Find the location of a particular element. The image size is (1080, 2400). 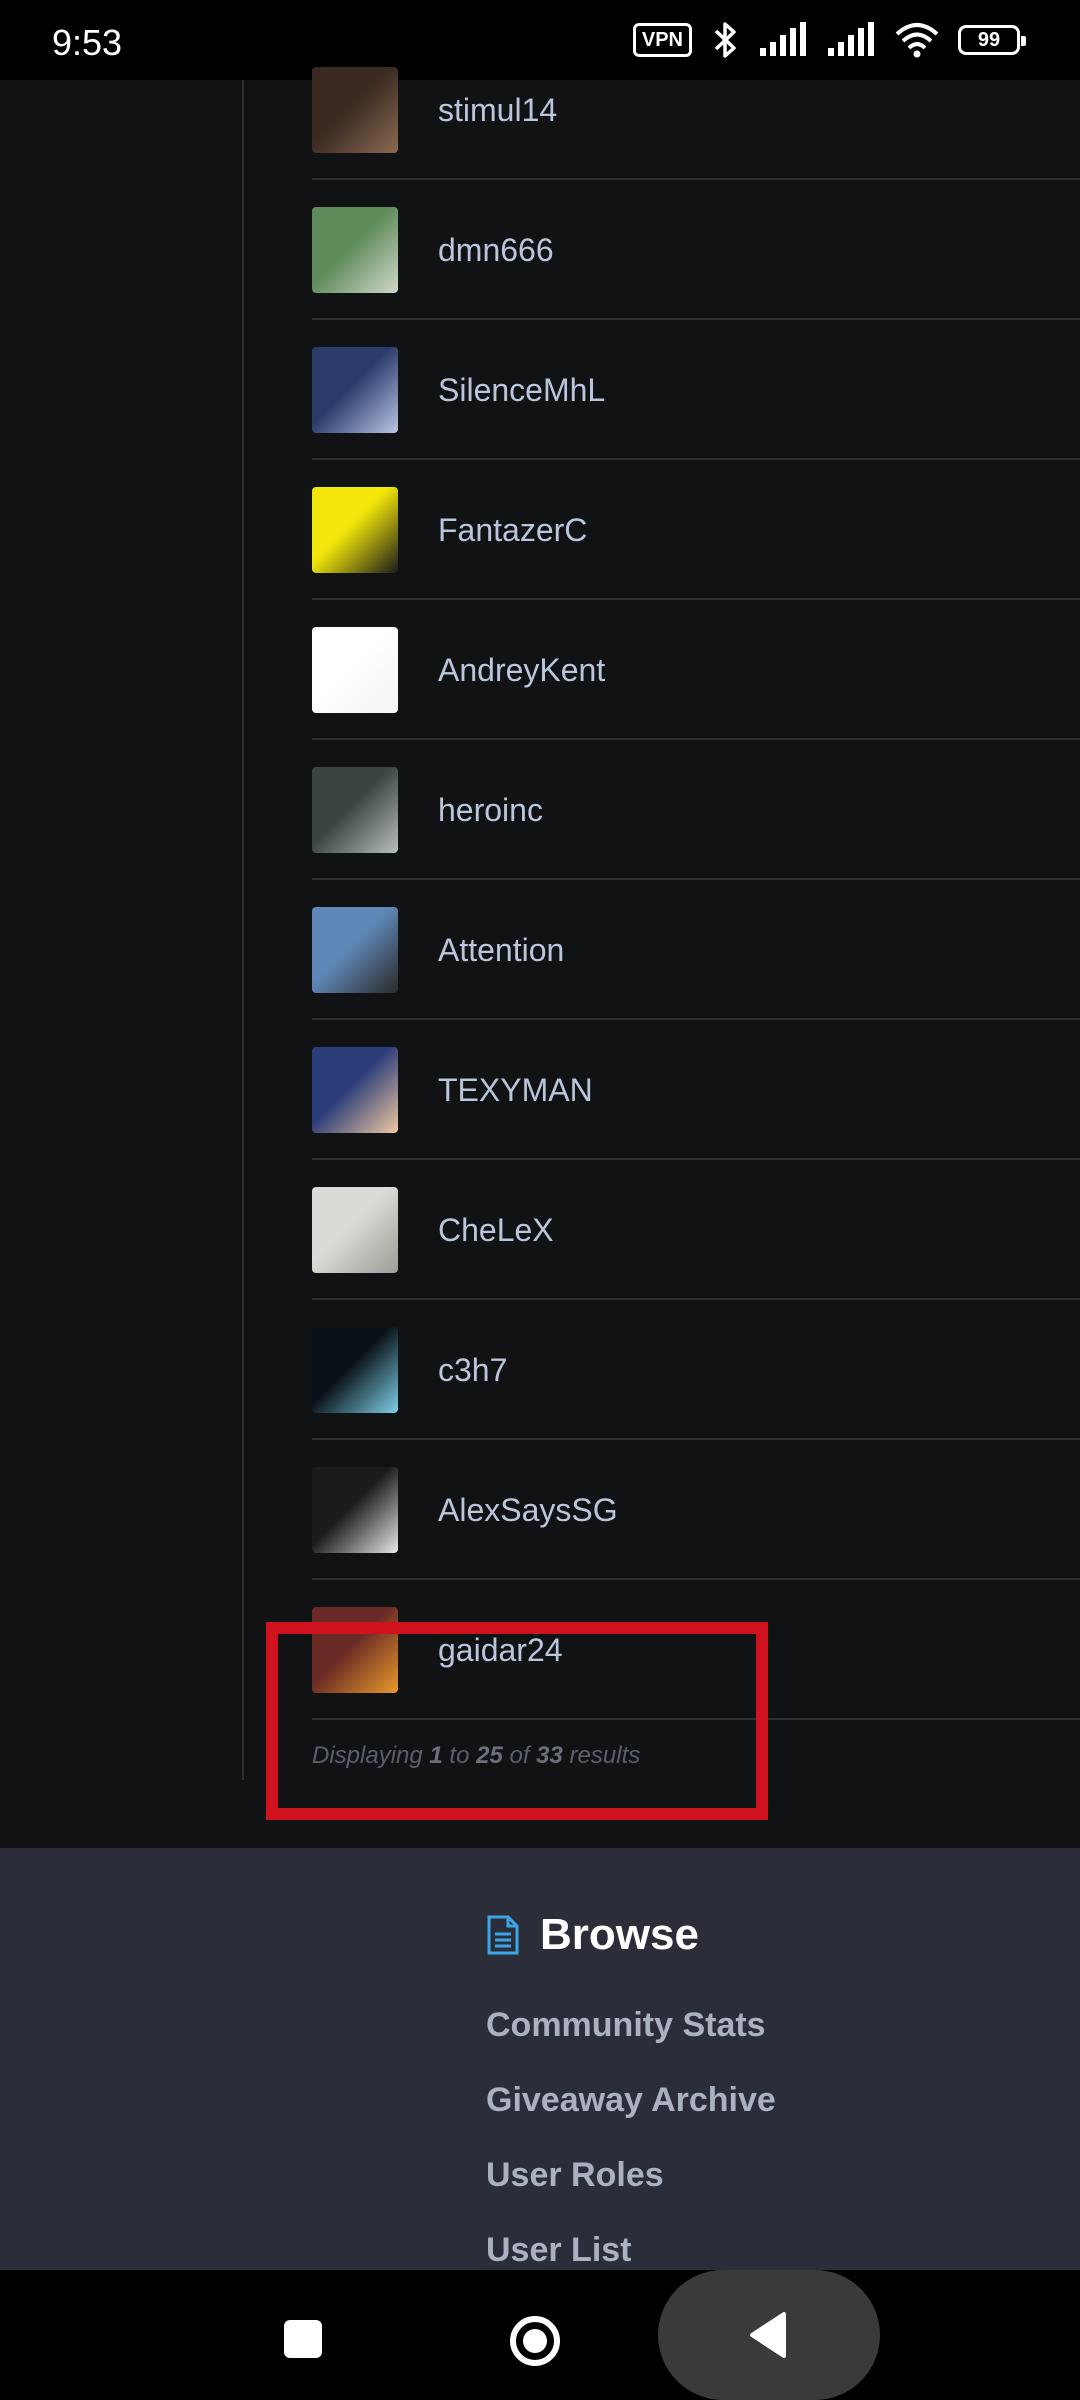

username-link: dmn666 is located at coordinates (496, 250).